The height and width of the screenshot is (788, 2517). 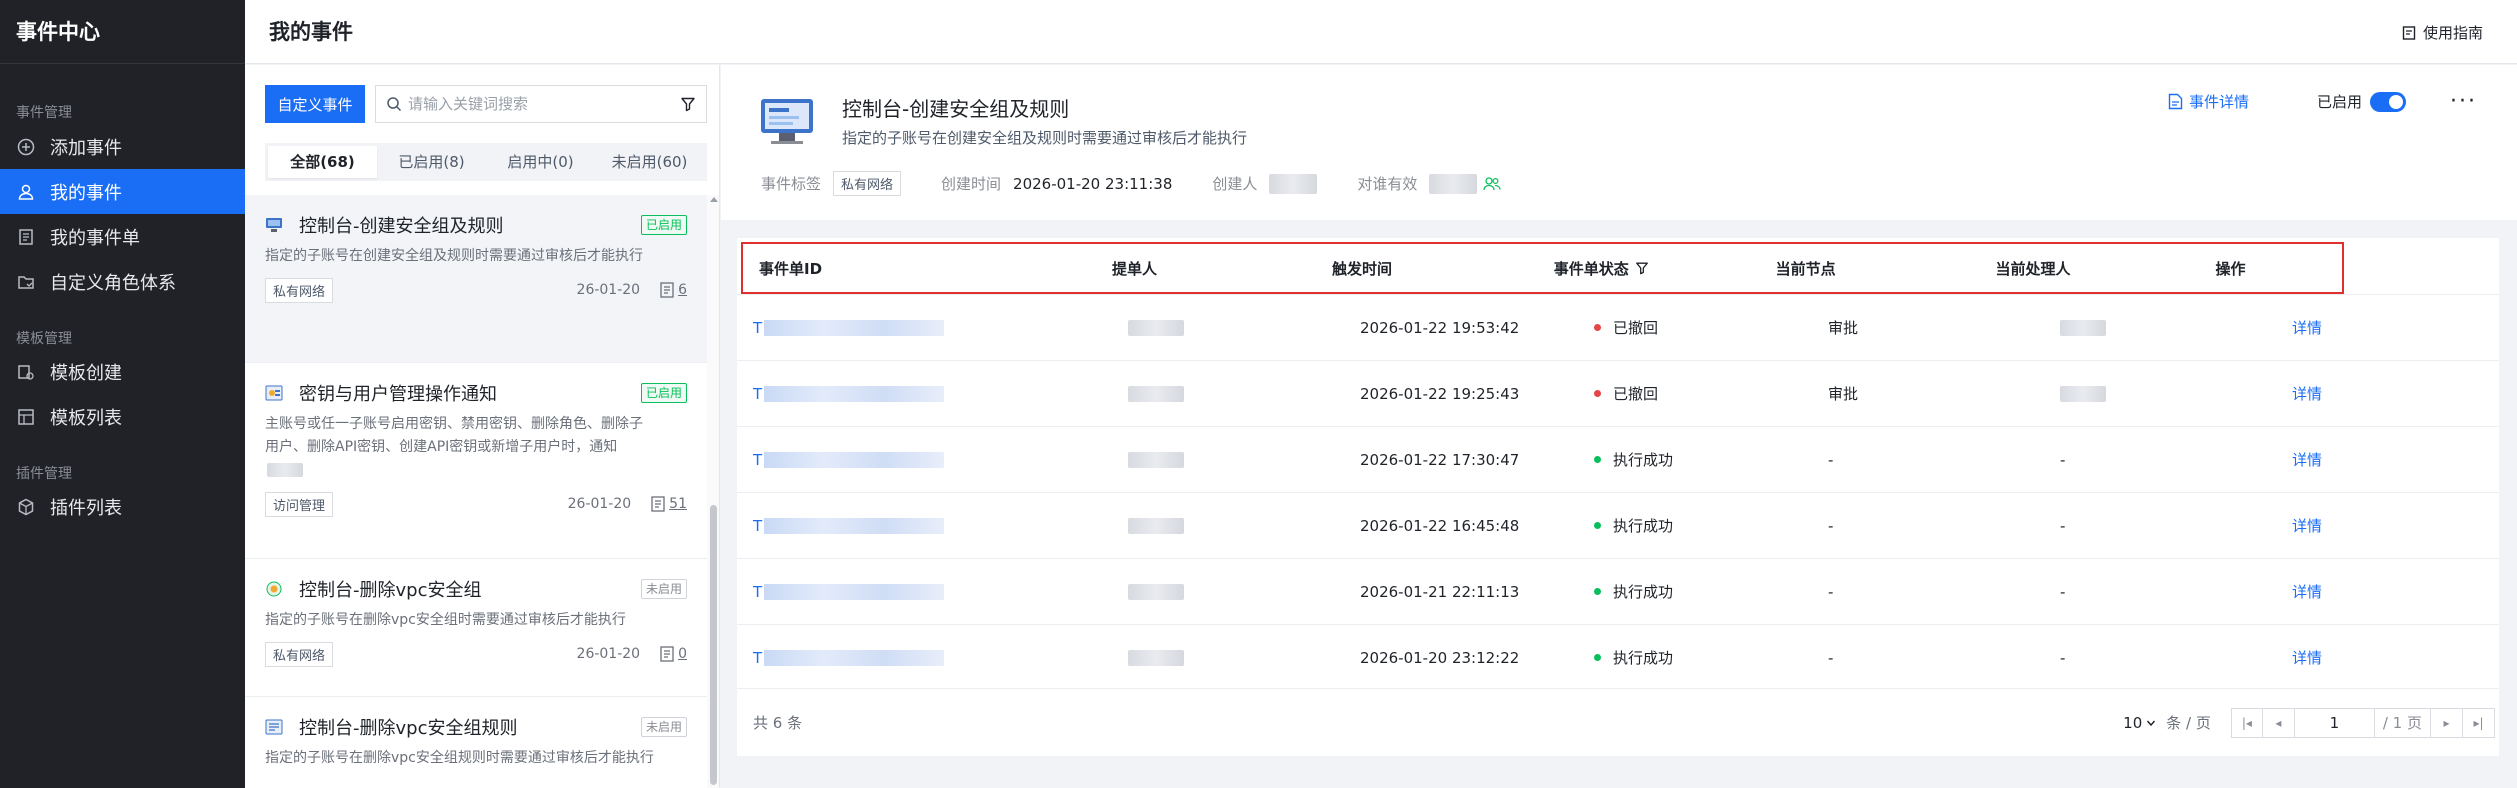 What do you see at coordinates (285, 470) in the screenshot?
I see `redacted-text` at bounding box center [285, 470].